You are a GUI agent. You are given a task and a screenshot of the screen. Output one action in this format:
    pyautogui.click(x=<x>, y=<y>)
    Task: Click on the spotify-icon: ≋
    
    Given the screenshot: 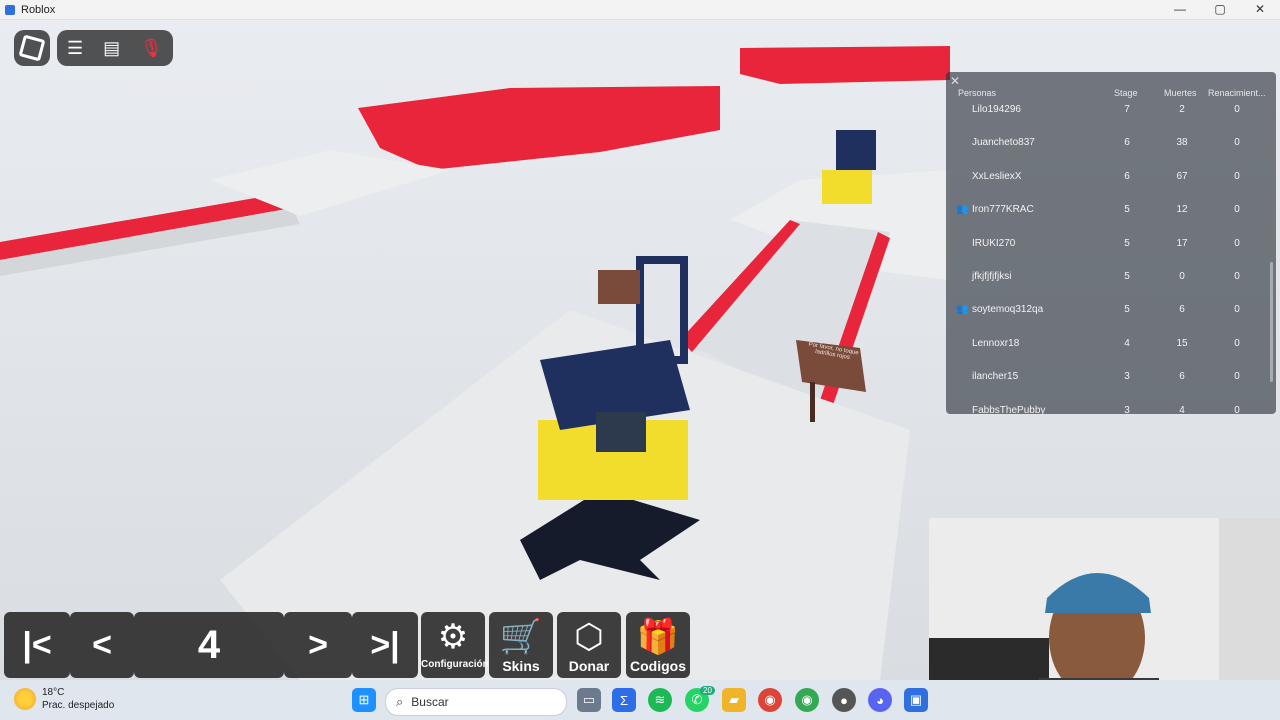 What is the action you would take?
    pyautogui.click(x=660, y=700)
    